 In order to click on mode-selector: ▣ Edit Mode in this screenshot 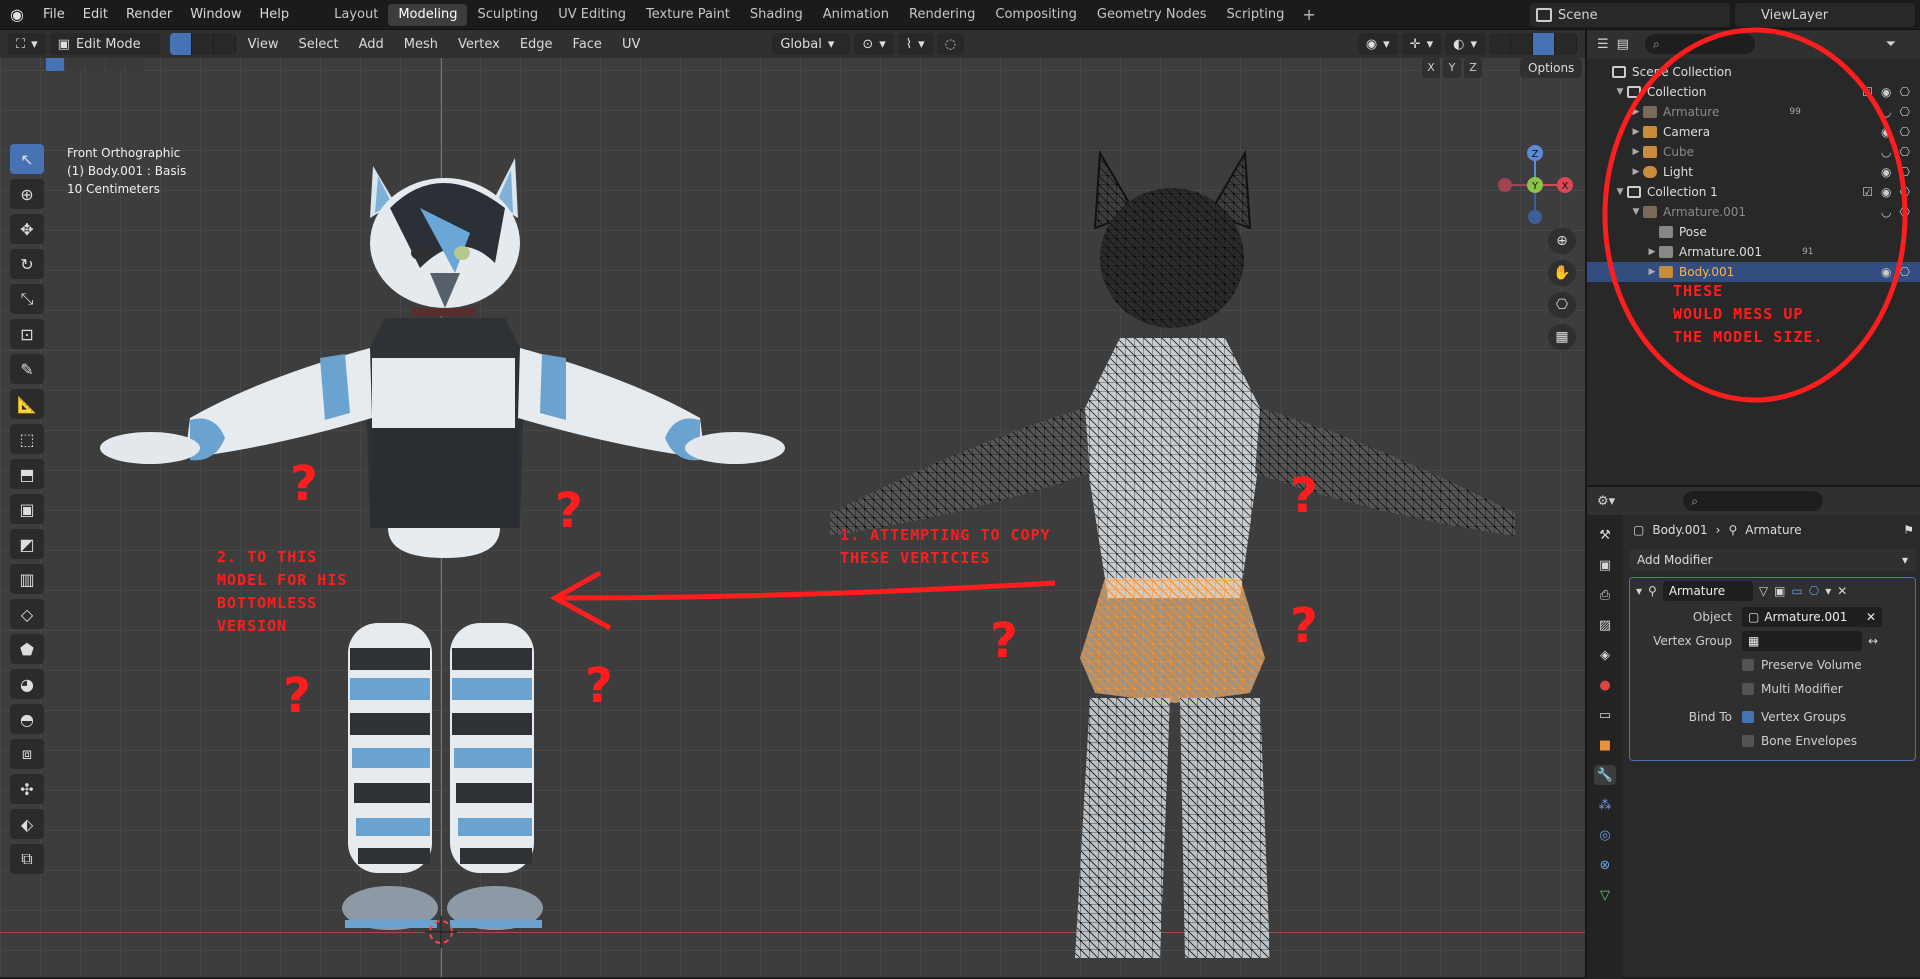, I will do `click(104, 44)`.